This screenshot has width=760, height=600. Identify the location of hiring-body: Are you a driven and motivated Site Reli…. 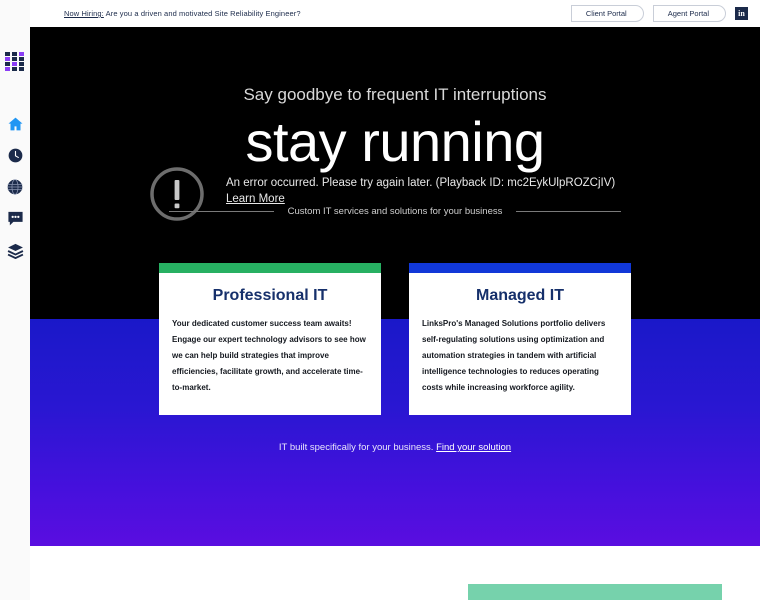
(202, 13).